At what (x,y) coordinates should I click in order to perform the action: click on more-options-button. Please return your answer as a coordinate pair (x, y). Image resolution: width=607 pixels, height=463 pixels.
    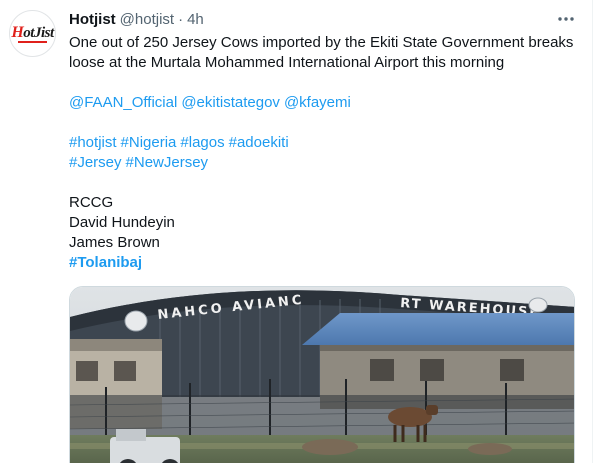
    Looking at the image, I should click on (566, 19).